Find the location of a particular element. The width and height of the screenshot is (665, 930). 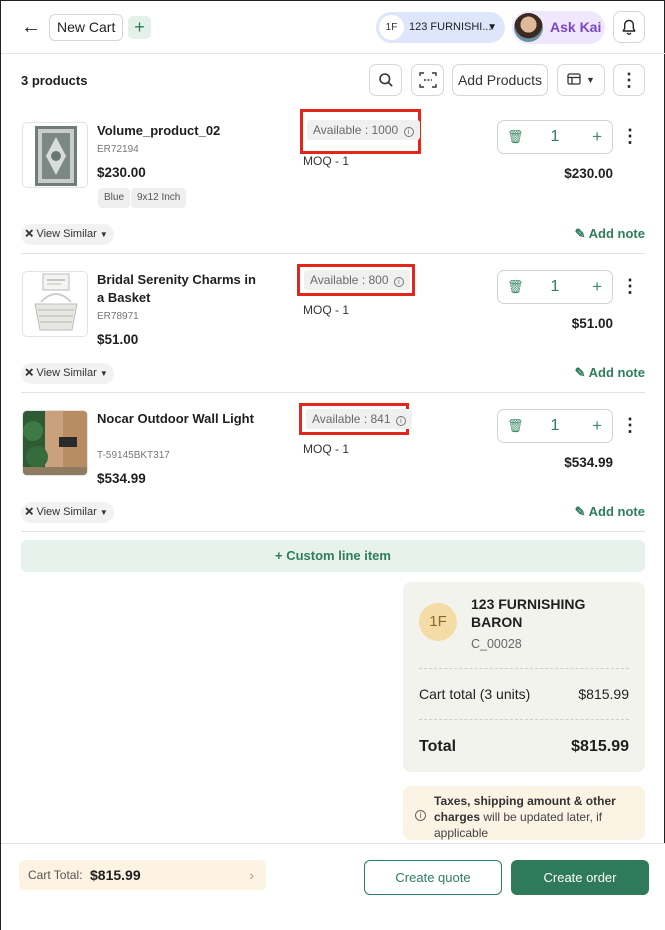

summary-customer-name: 123 FURNISHING BARON is located at coordinates (528, 613).